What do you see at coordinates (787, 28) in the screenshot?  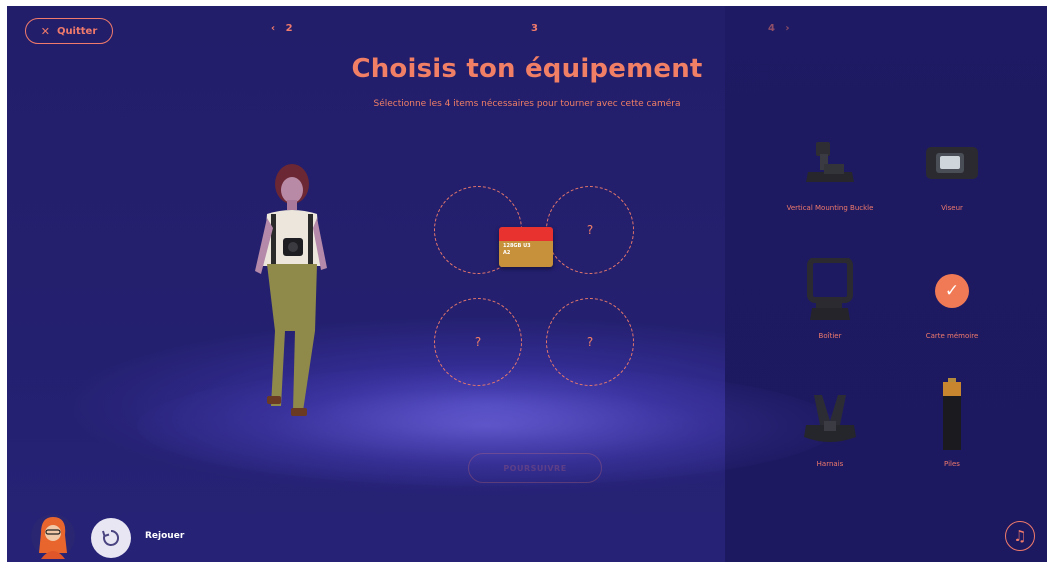 I see `chevron-right-icon: ›` at bounding box center [787, 28].